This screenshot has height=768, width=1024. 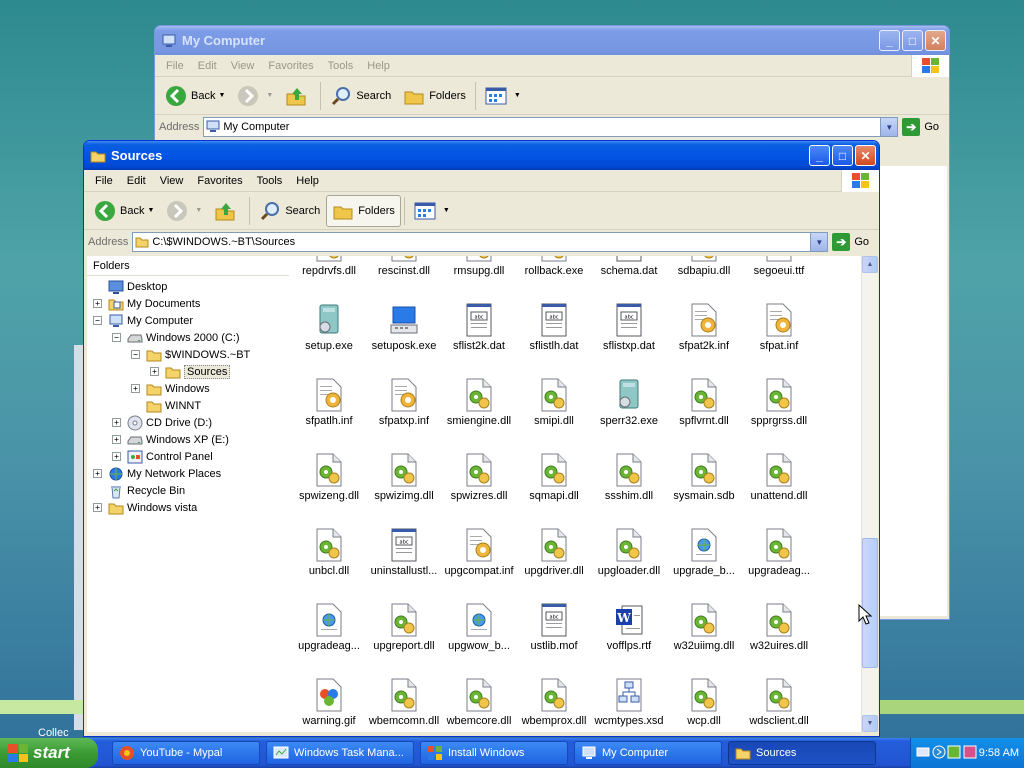 What do you see at coordinates (554, 325) in the screenshot?
I see `file-item: abc sflistlh.dat` at bounding box center [554, 325].